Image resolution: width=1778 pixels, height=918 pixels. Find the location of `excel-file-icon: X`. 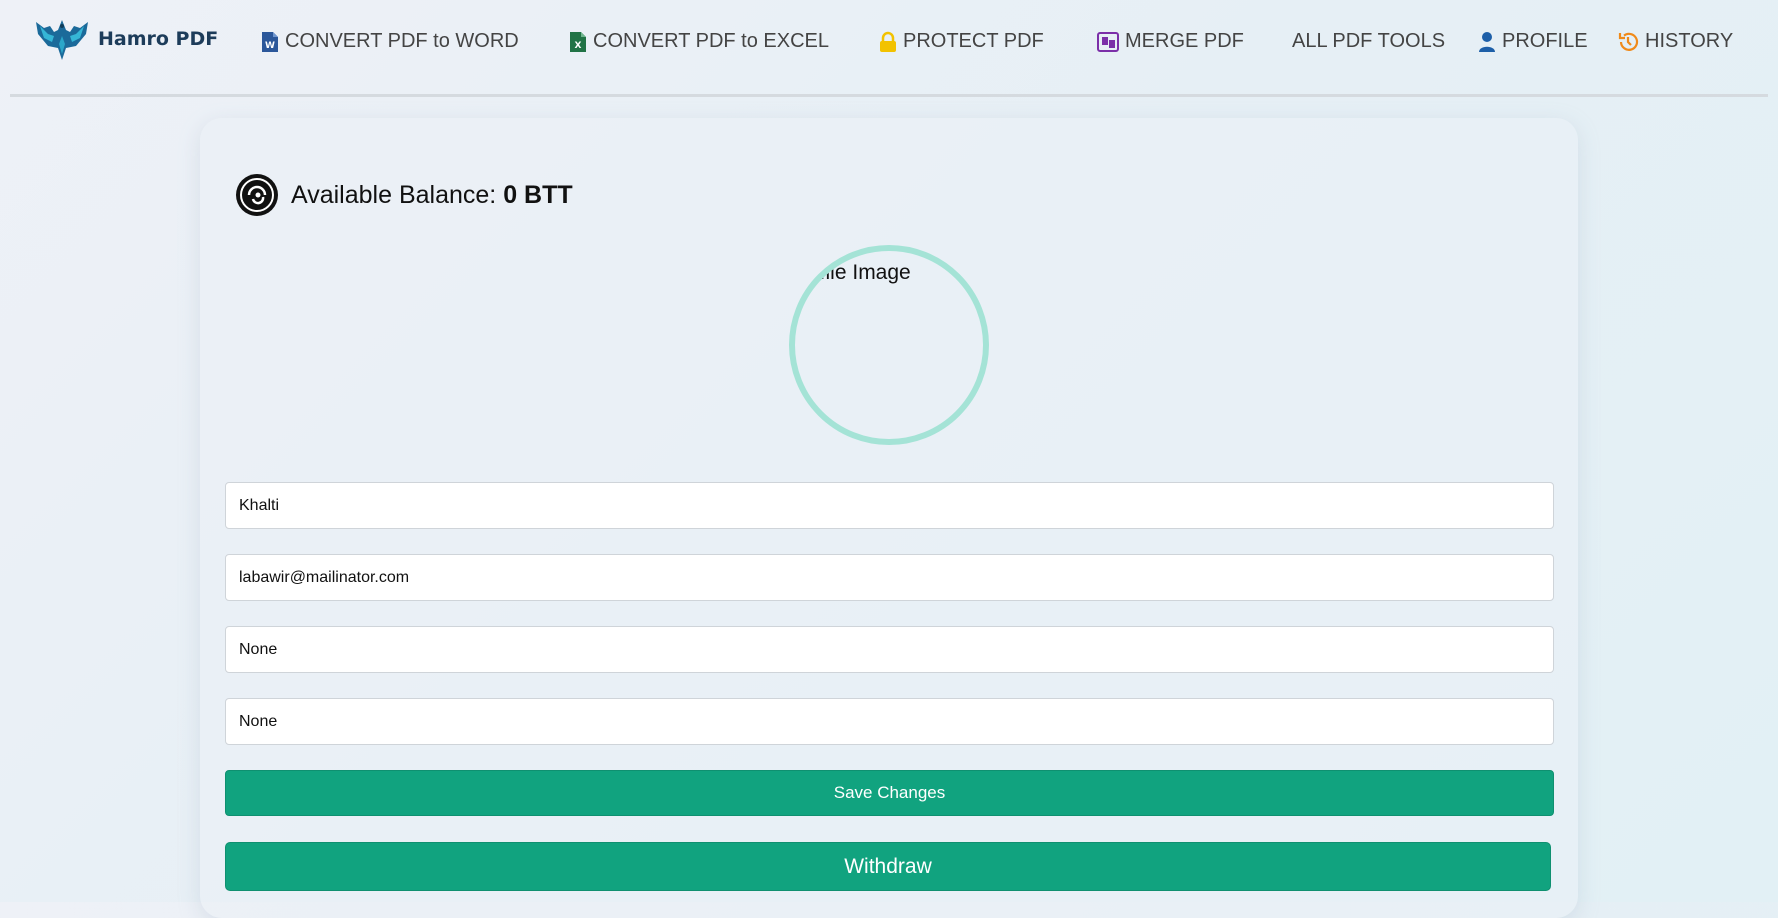

excel-file-icon: X is located at coordinates (578, 41).